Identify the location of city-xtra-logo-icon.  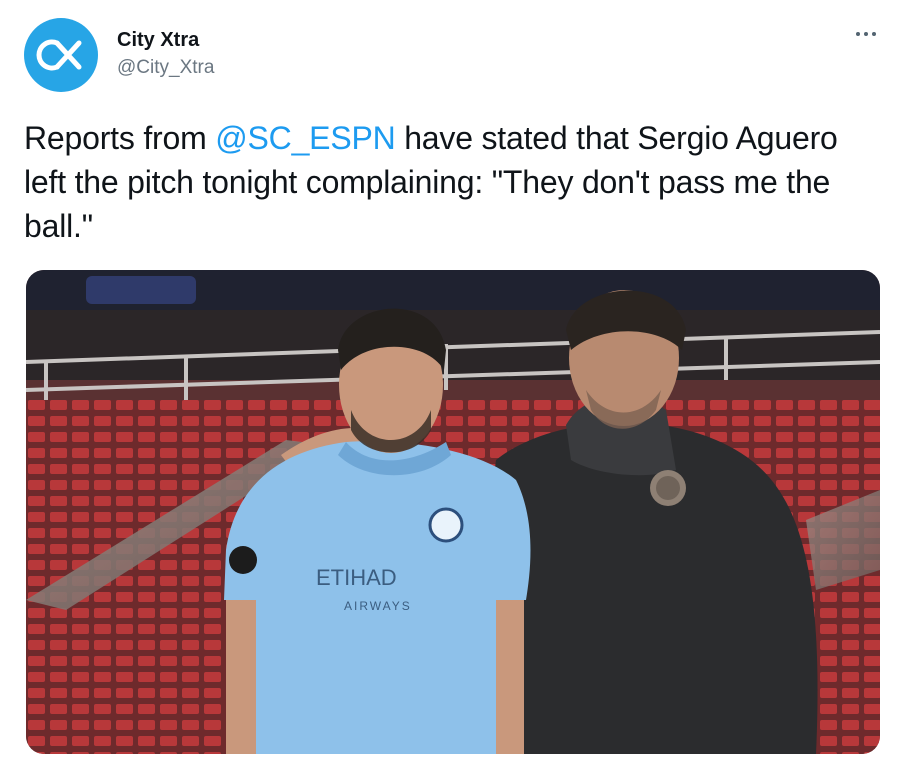
(59, 55).